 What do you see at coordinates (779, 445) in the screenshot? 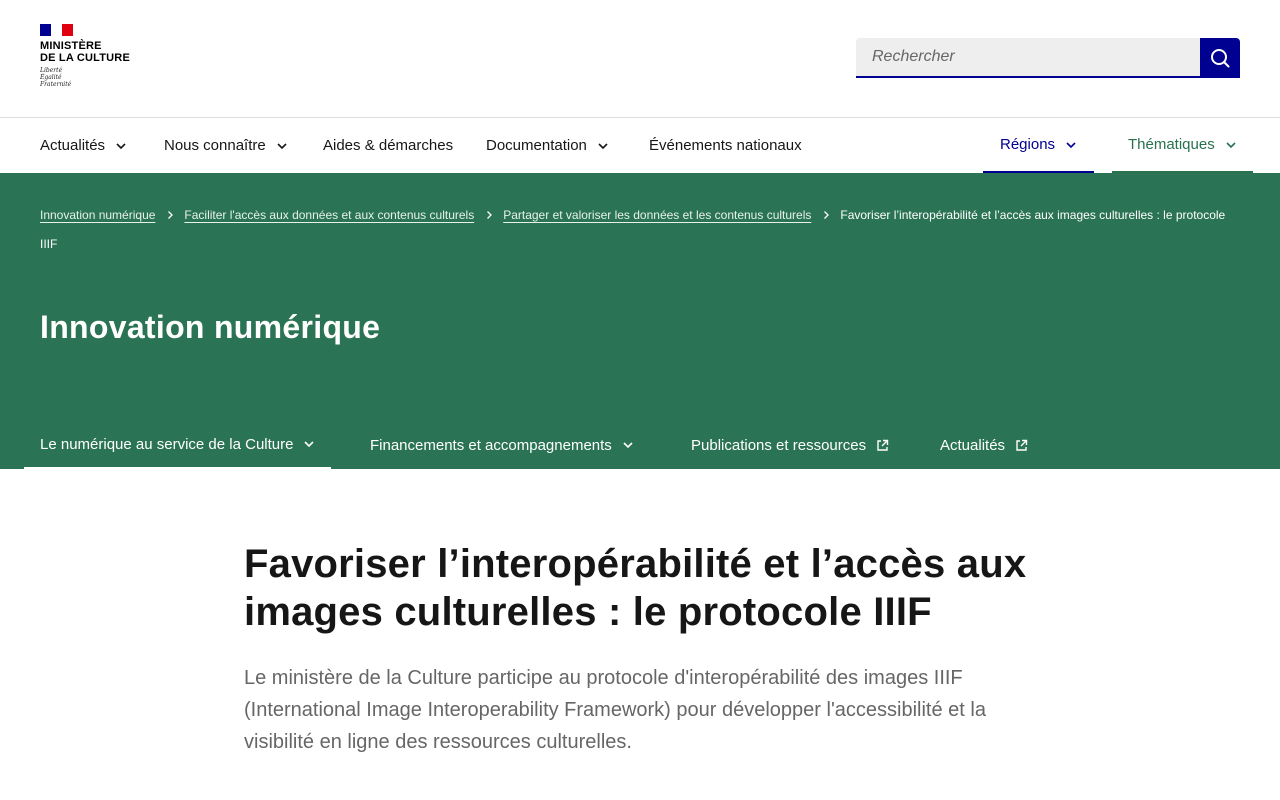
I see `subnav-item-label: Publications et ressources` at bounding box center [779, 445].